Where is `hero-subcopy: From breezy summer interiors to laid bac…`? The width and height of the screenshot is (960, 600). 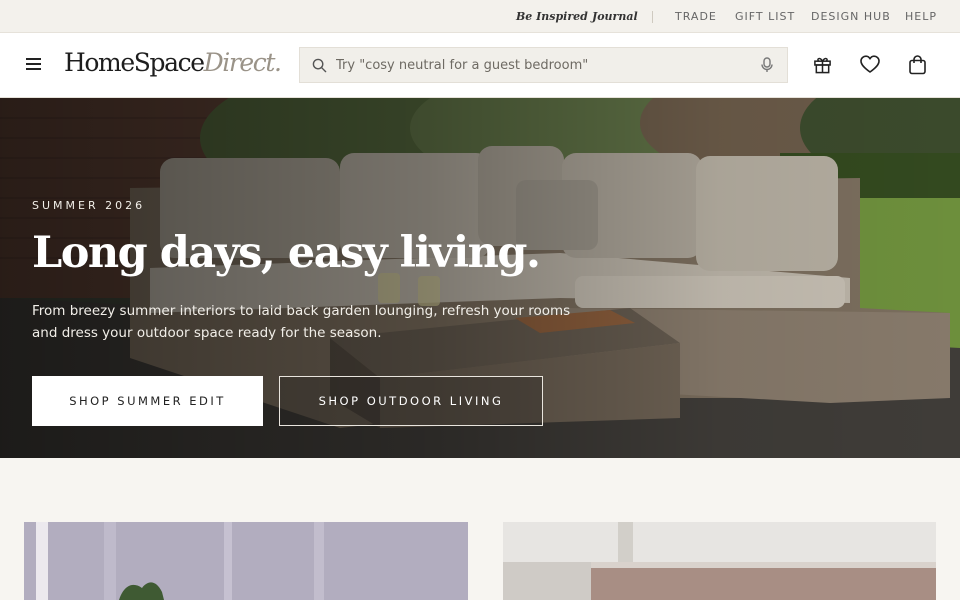
hero-subcopy: From breezy summer interiors to laid bac… is located at coordinates (301, 322).